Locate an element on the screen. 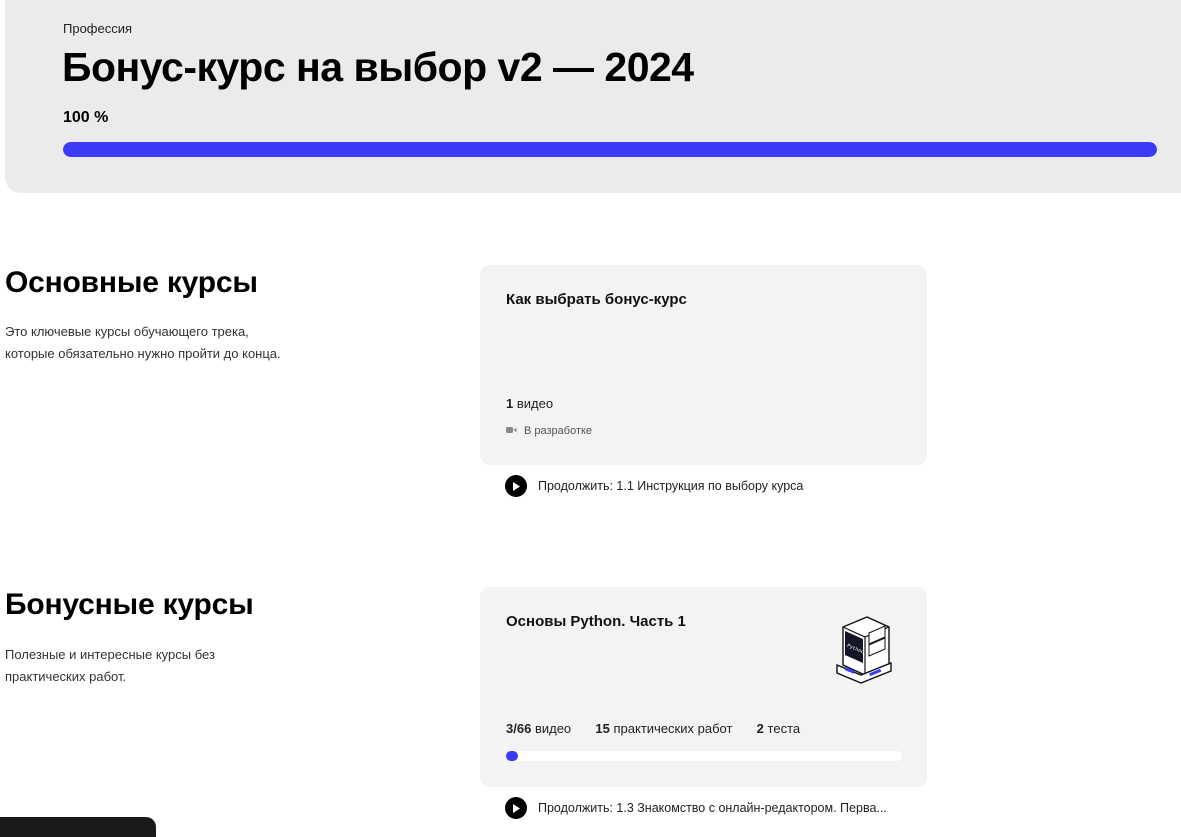 The image size is (1181, 837). test-count: 2 is located at coordinates (760, 728).